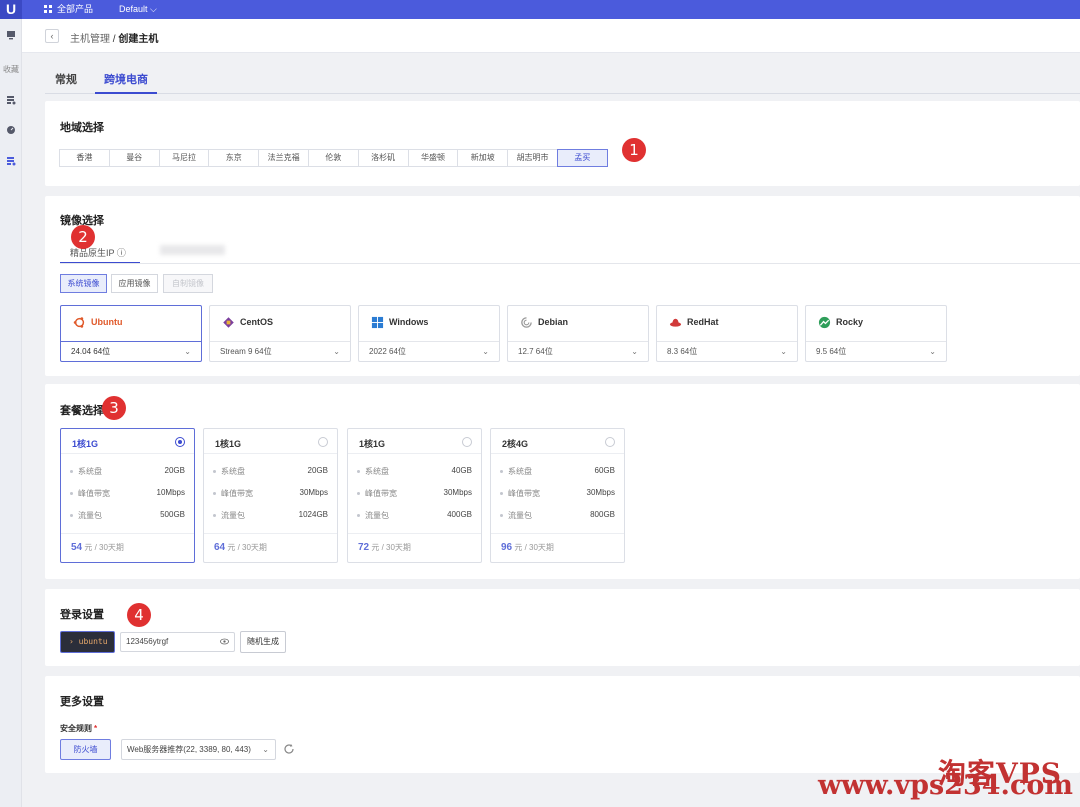  Describe the element at coordinates (77, 547) in the screenshot. I see `plan-price-value: 54` at that location.